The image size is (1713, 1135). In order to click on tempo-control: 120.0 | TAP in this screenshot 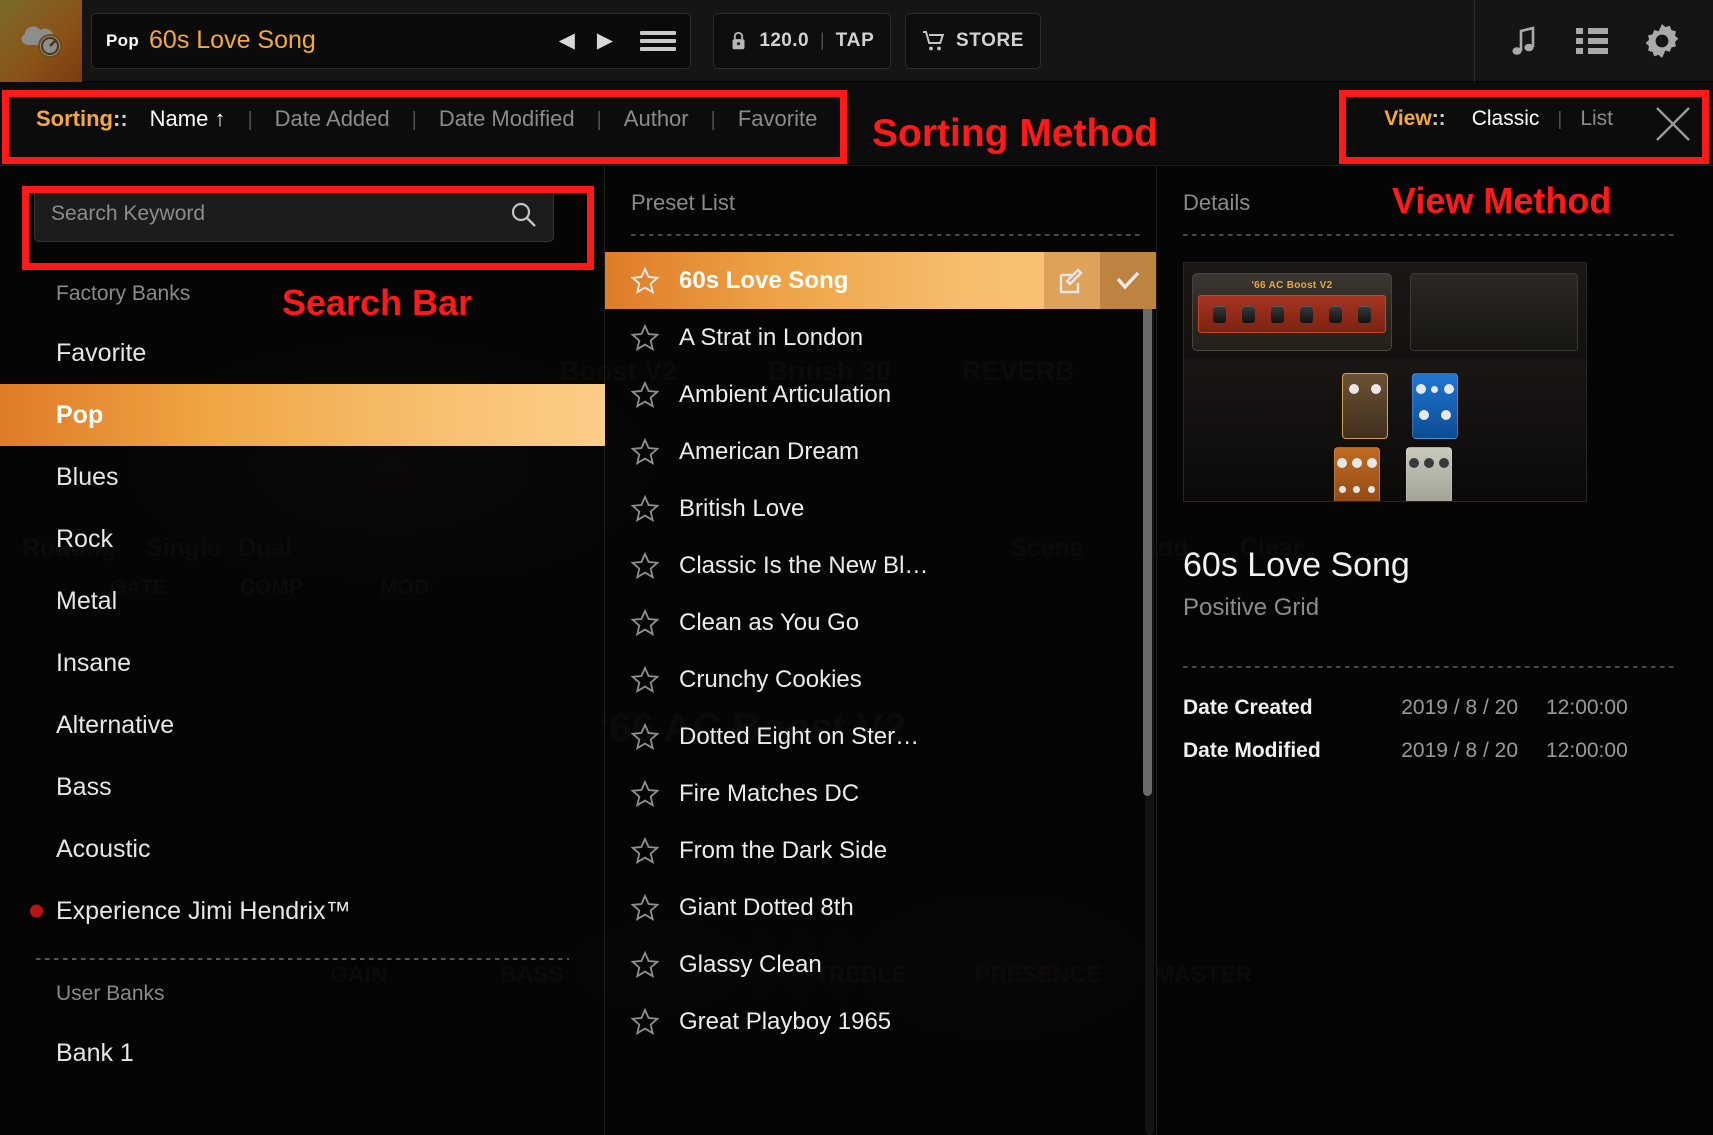, I will do `click(802, 40)`.